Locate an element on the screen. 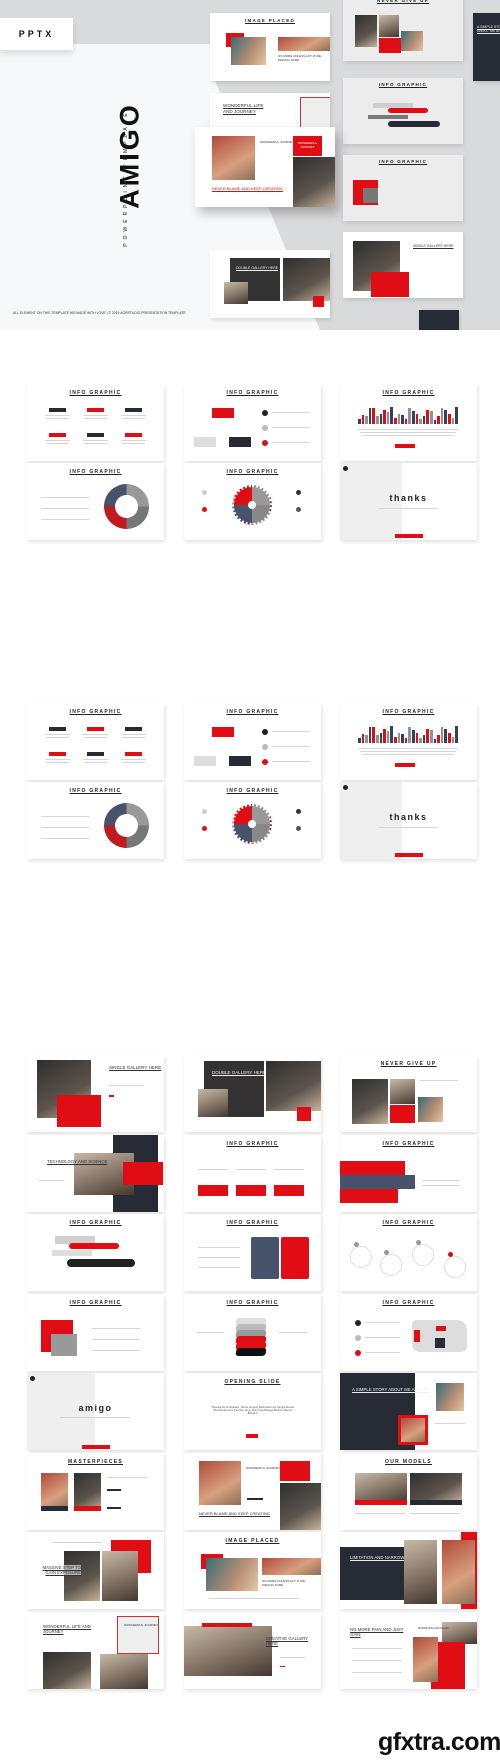  slide-18: MASSIVE STEP TO GAIN EXPOSURE is located at coordinates (95, 1570).